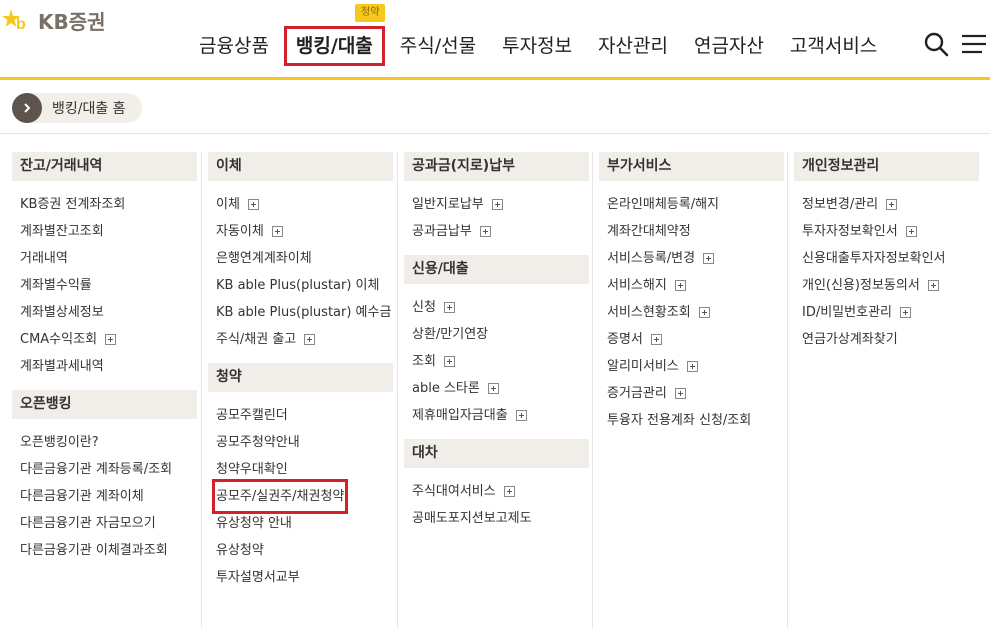  Describe the element at coordinates (300, 496) in the screenshot. I see `menu-link: 공모주/실권주/채권청약` at that location.